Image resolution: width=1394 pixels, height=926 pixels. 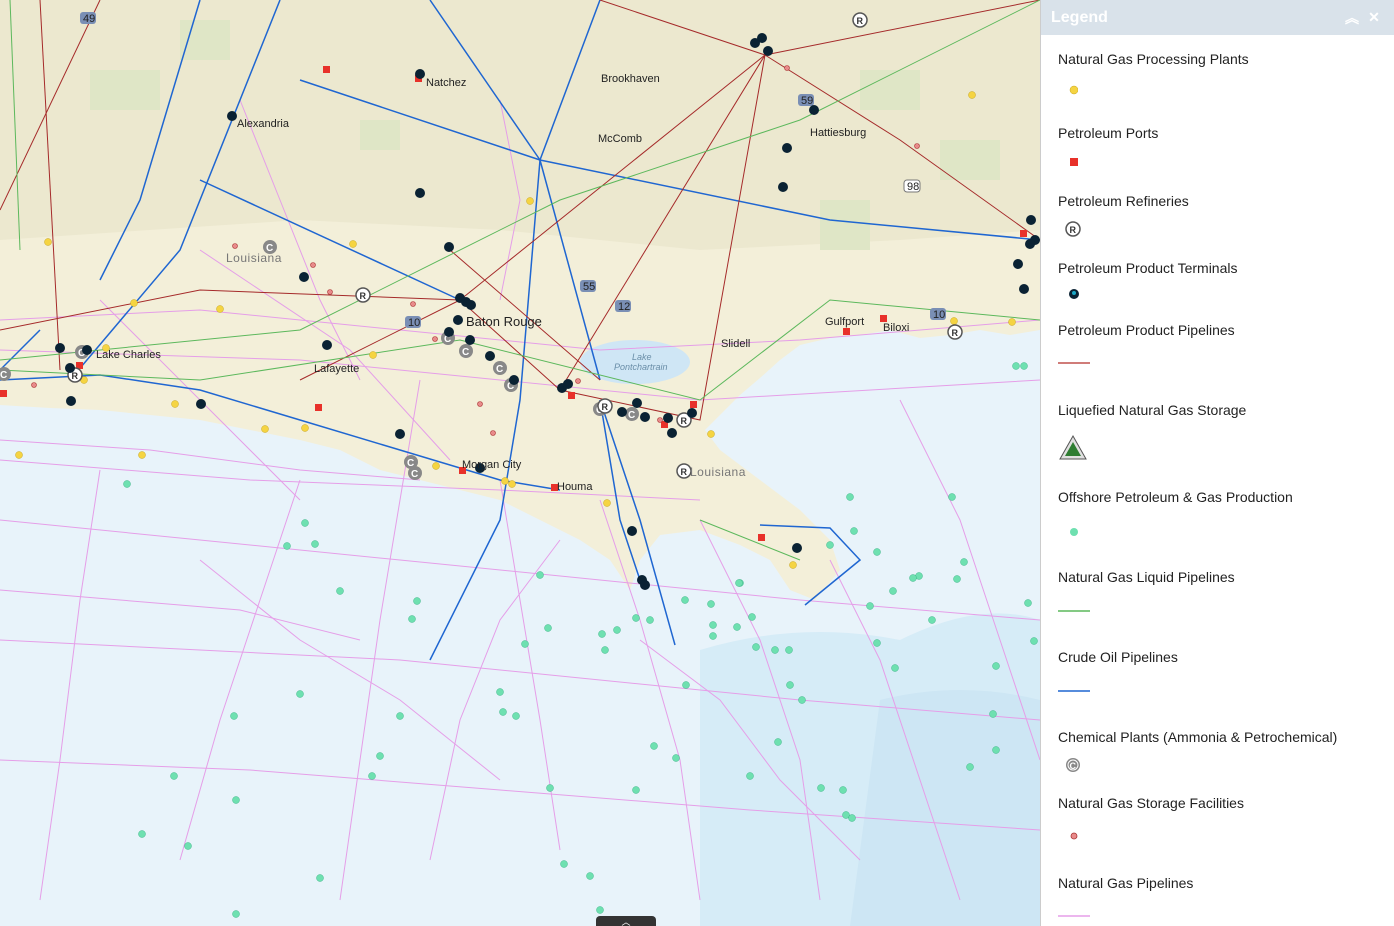 What do you see at coordinates (913, 187) in the screenshot?
I see `svg-text: 98` at bounding box center [913, 187].